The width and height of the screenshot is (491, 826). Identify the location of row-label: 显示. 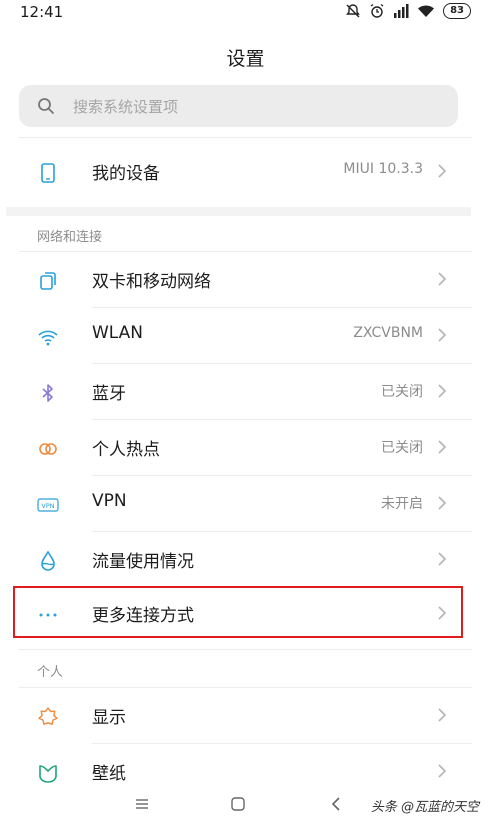
(109, 718).